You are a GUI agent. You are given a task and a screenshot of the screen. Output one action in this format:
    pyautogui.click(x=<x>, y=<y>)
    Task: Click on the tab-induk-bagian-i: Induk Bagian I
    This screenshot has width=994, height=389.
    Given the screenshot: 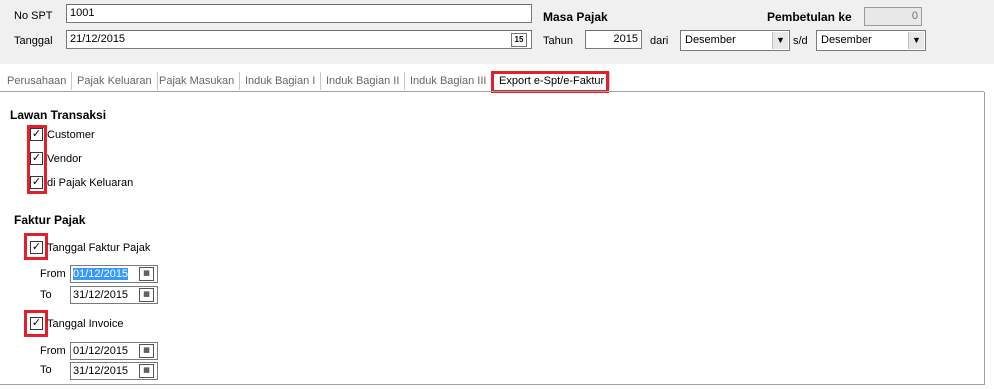 What is the action you would take?
    pyautogui.click(x=281, y=81)
    